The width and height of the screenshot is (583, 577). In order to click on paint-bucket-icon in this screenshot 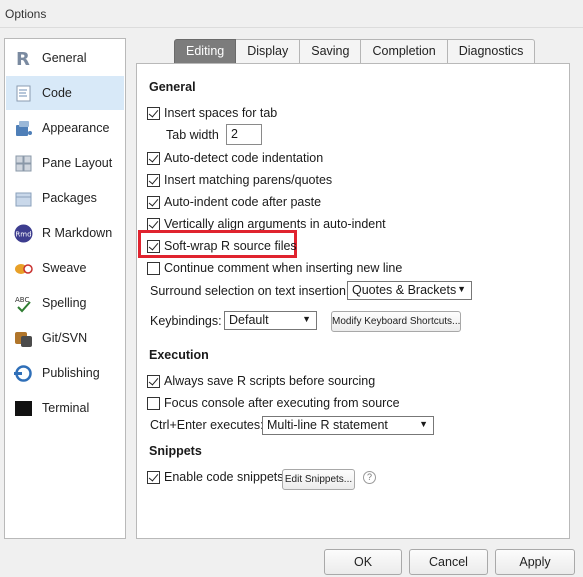, I will do `click(24, 128)`.